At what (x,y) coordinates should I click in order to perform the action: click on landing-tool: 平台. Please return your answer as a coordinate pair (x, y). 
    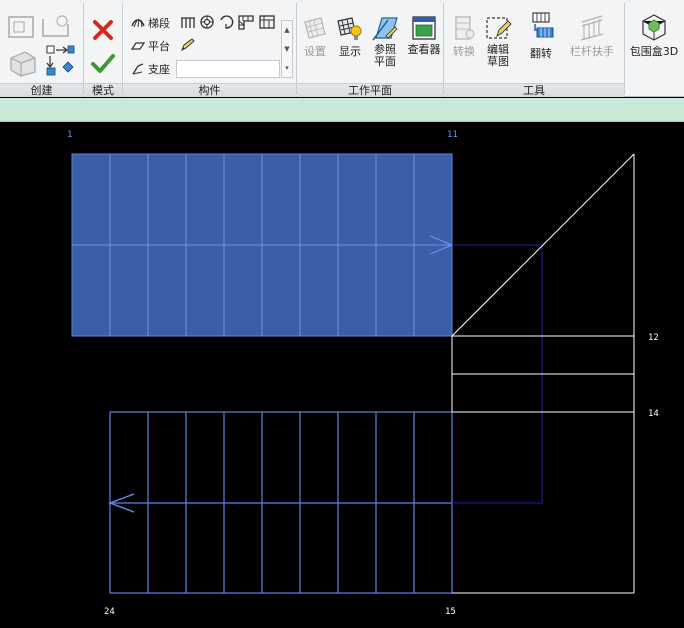
    Looking at the image, I should click on (150, 46).